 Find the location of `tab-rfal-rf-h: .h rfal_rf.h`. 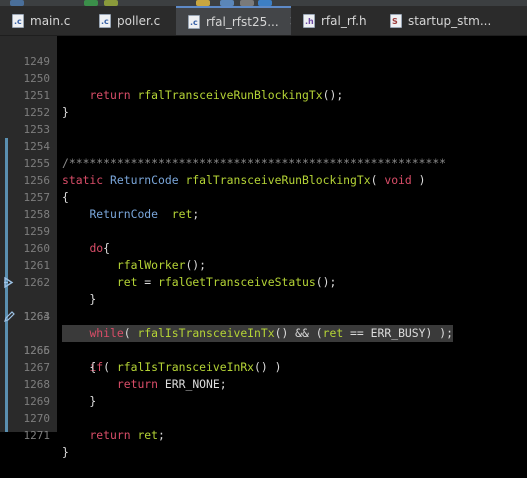

tab-rfal-rf-h: .h rfal_rf.h is located at coordinates (334, 20).